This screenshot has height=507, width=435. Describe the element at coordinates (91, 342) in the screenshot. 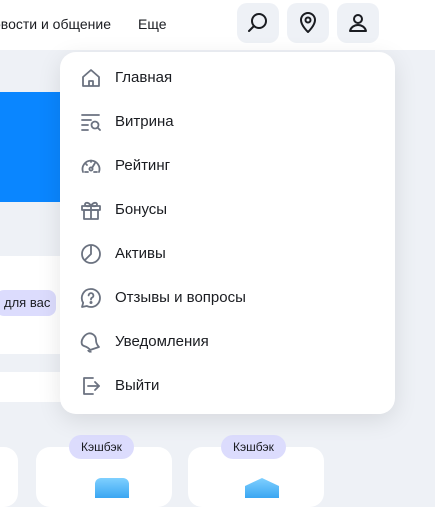

I see `bell-icon` at that location.